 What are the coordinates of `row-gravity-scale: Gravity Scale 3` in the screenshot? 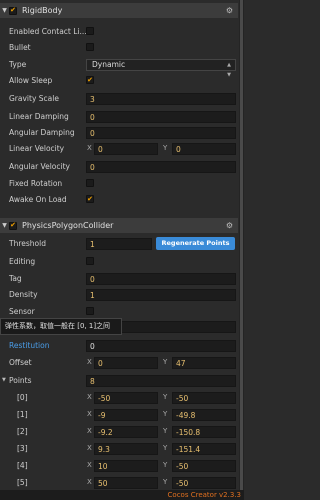 It's located at (119, 99).